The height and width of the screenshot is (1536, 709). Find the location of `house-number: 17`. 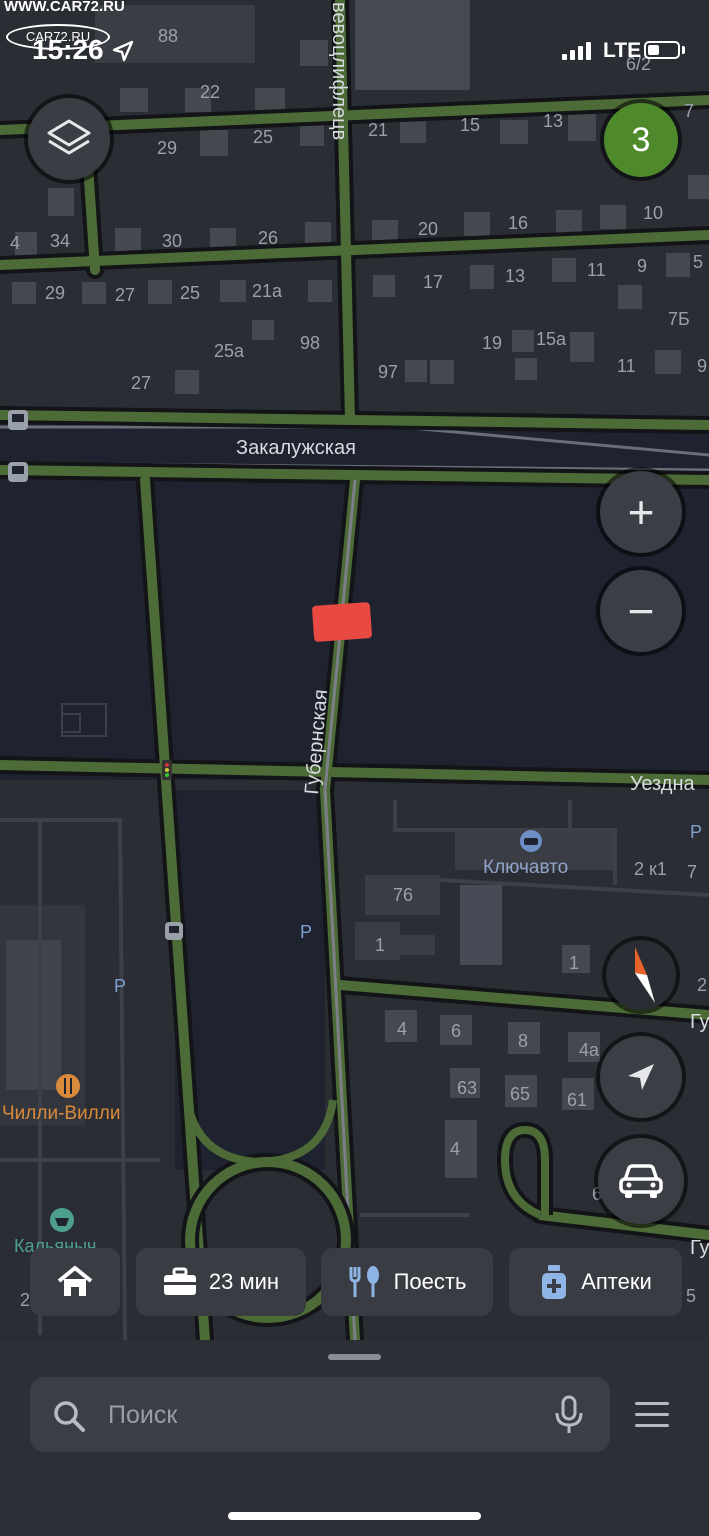

house-number: 17 is located at coordinates (433, 282).